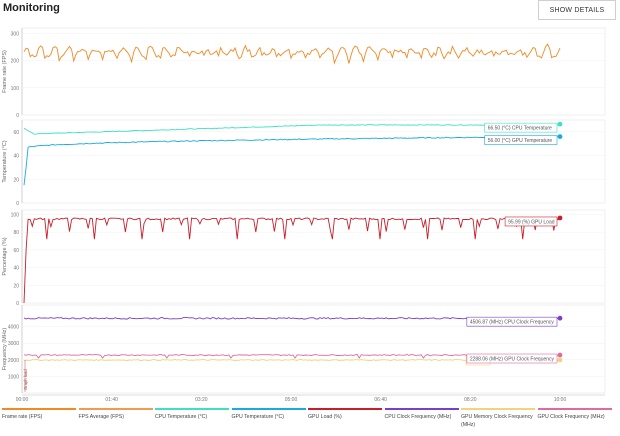  What do you see at coordinates (5, 349) in the screenshot?
I see `y-axis-label: Frequency (MHz)` at bounding box center [5, 349].